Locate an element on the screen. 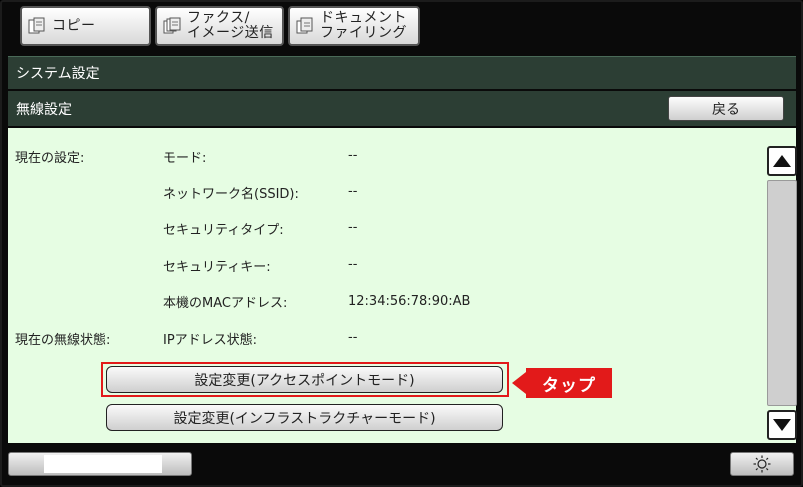 This screenshot has width=803, height=487. scroll-down-button is located at coordinates (782, 425).